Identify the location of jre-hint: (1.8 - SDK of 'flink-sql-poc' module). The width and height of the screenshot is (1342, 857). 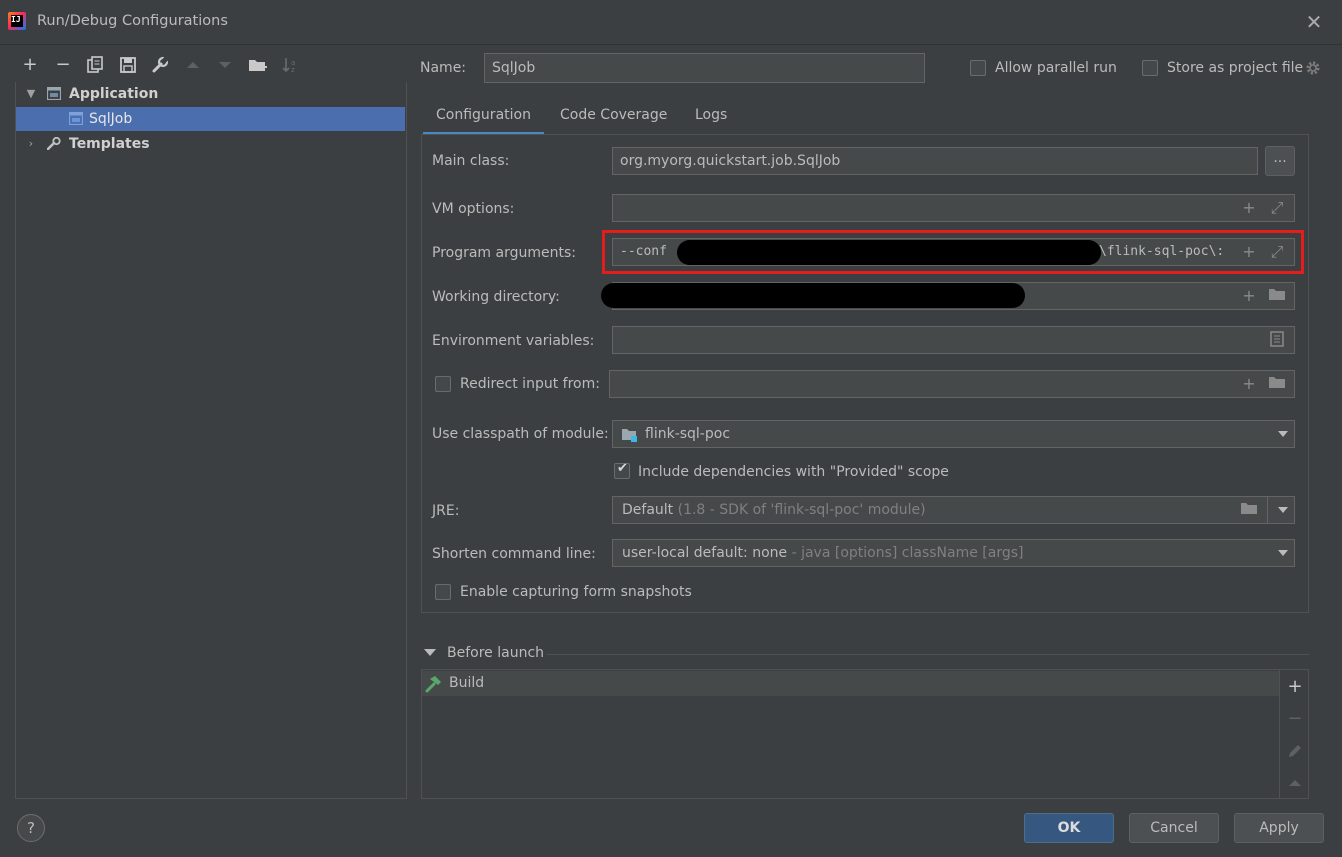
(801, 510).